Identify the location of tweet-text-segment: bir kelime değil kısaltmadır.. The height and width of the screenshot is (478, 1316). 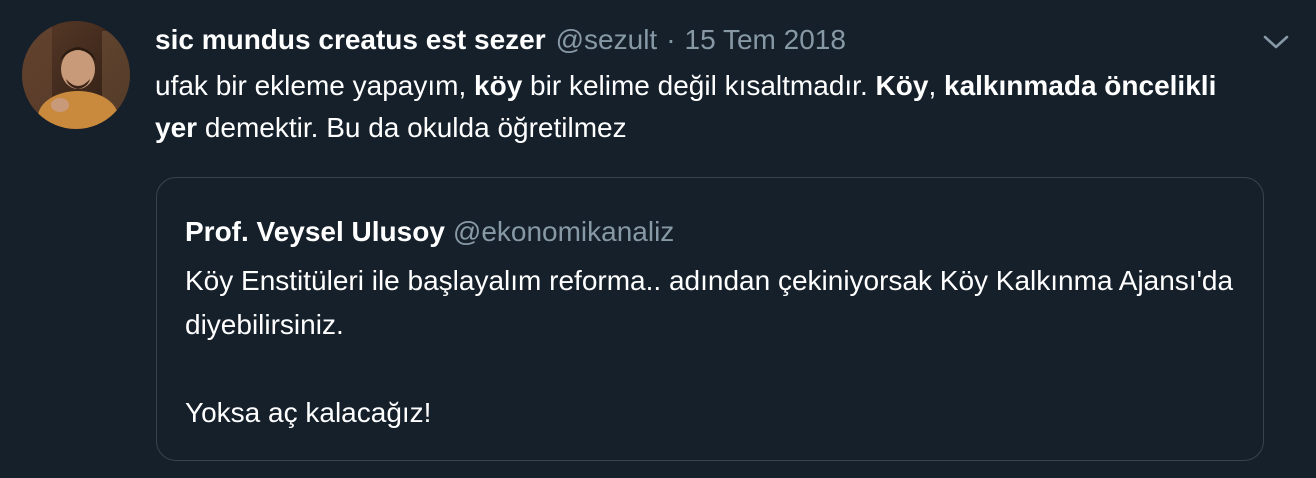
(699, 85).